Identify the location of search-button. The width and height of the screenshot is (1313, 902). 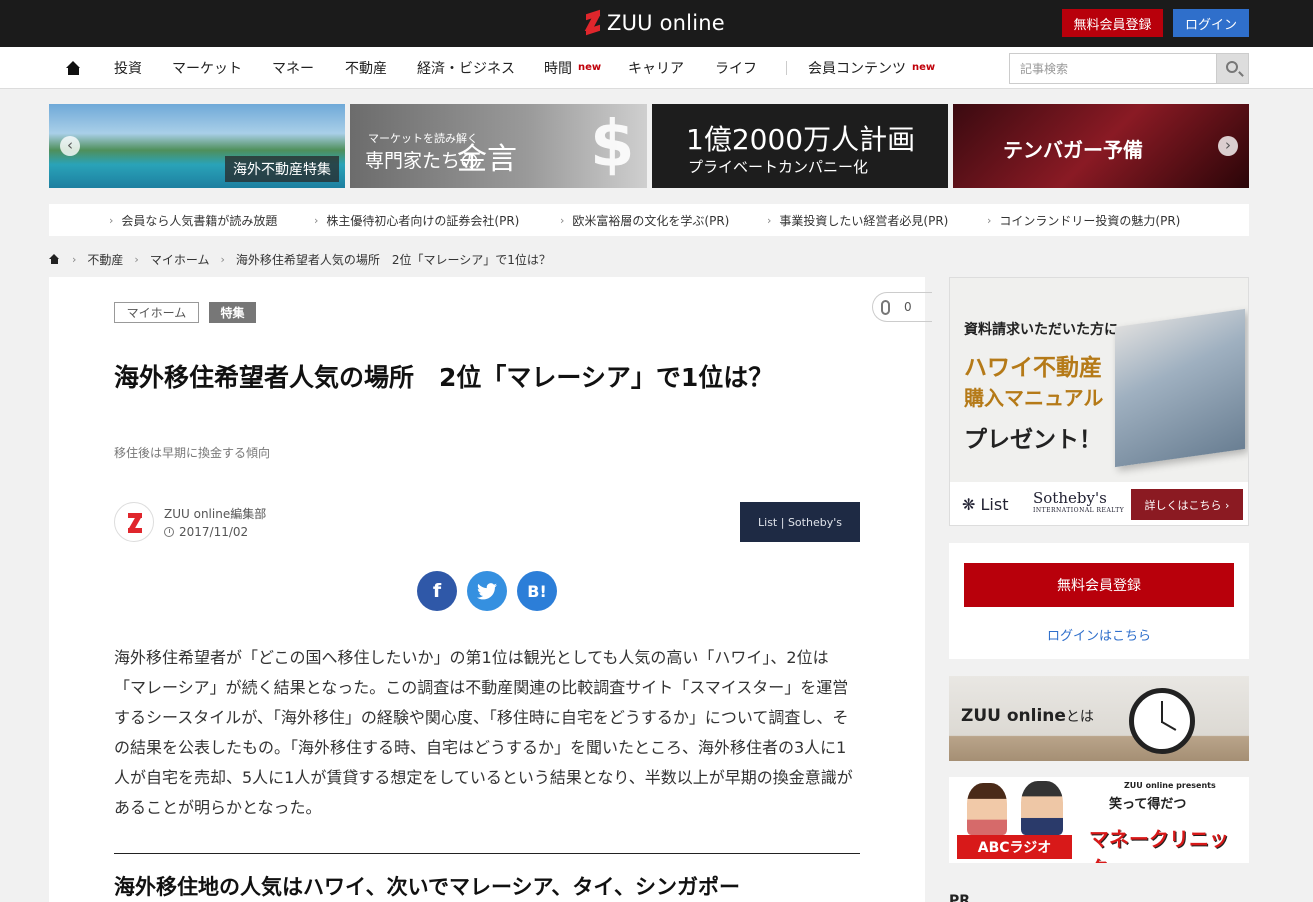
(1232, 68).